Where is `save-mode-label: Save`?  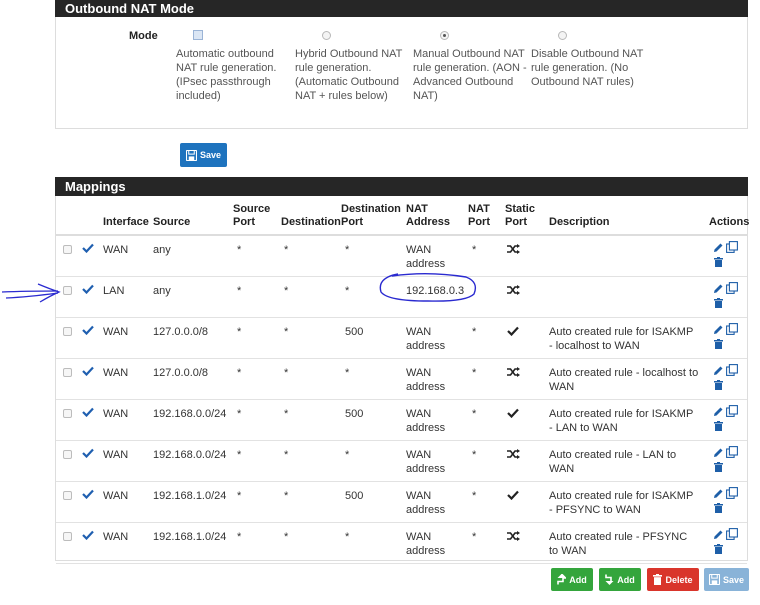
save-mode-label: Save is located at coordinates (210, 155).